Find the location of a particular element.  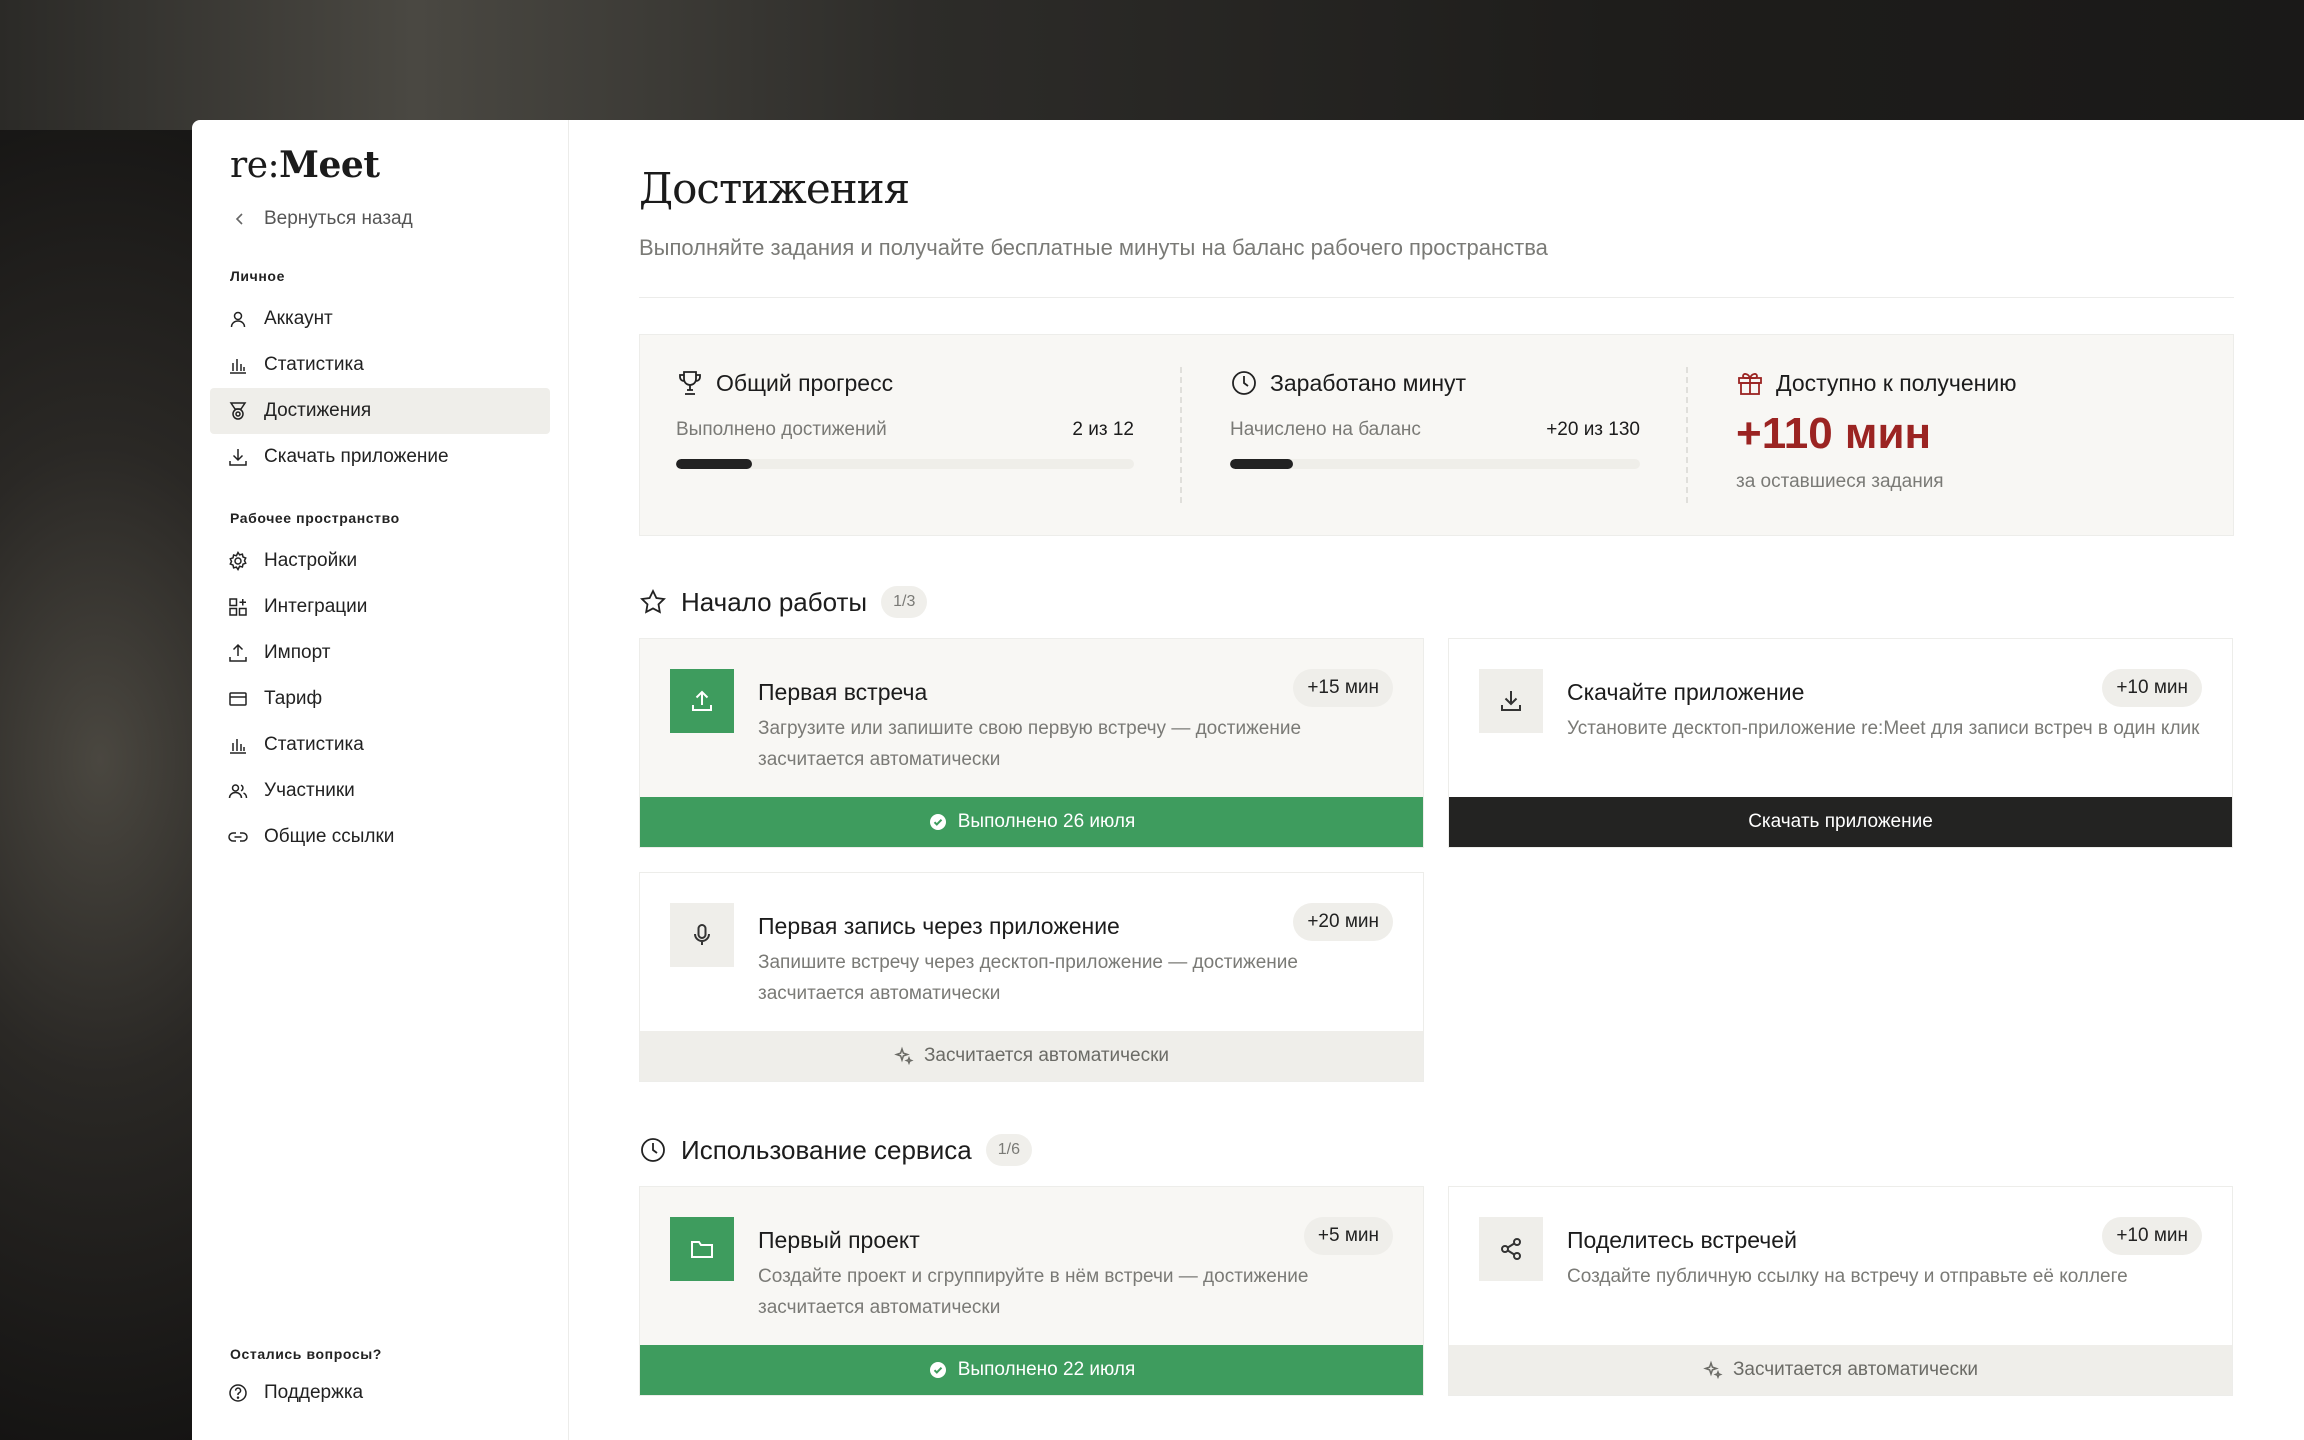

summary-progress-value: 2 из 12 is located at coordinates (1103, 429).